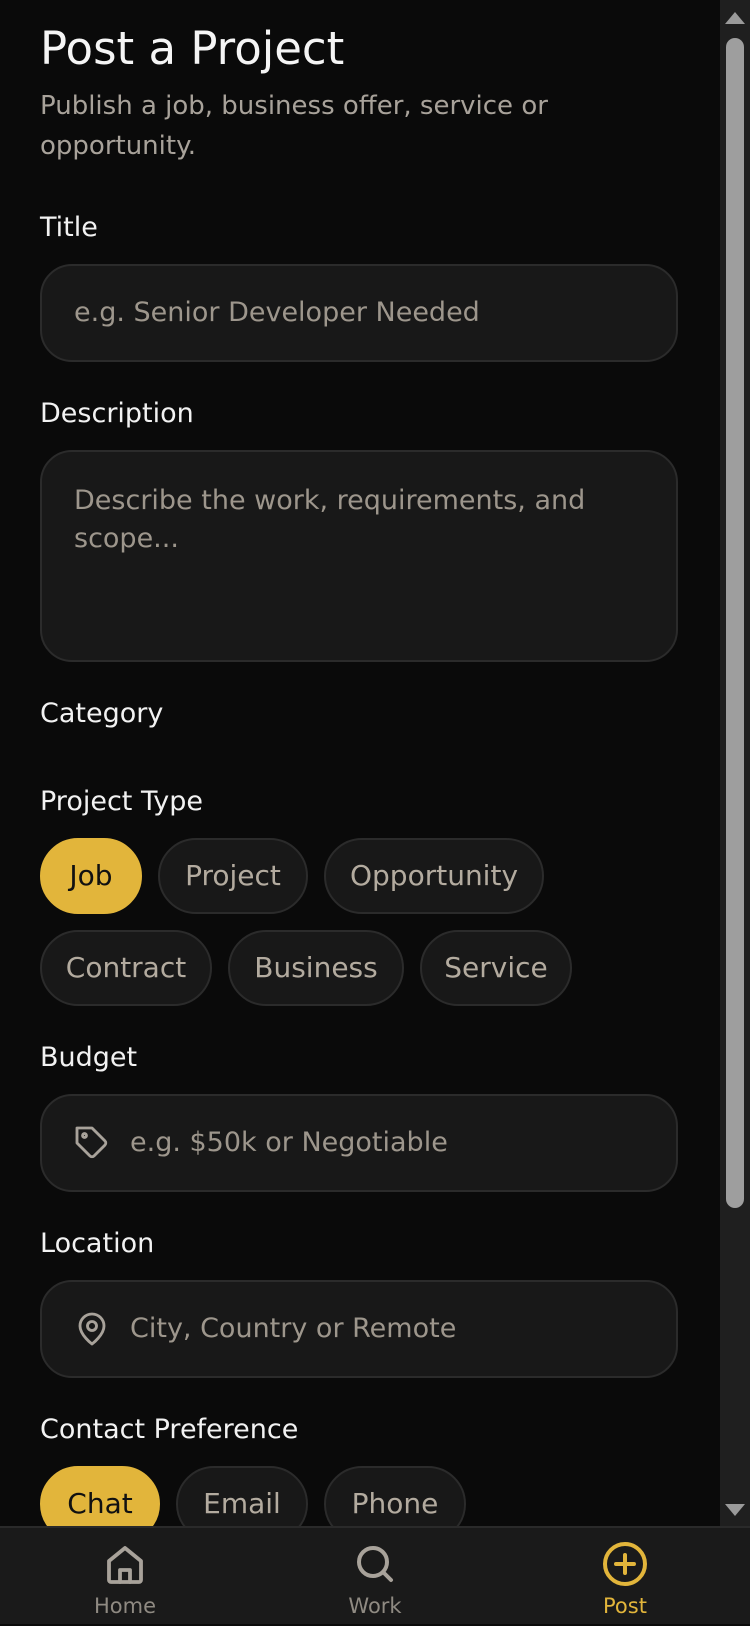 Image resolution: width=750 pixels, height=1626 pixels. Describe the element at coordinates (192, 48) in the screenshot. I see `page-title: Post a Project` at that location.